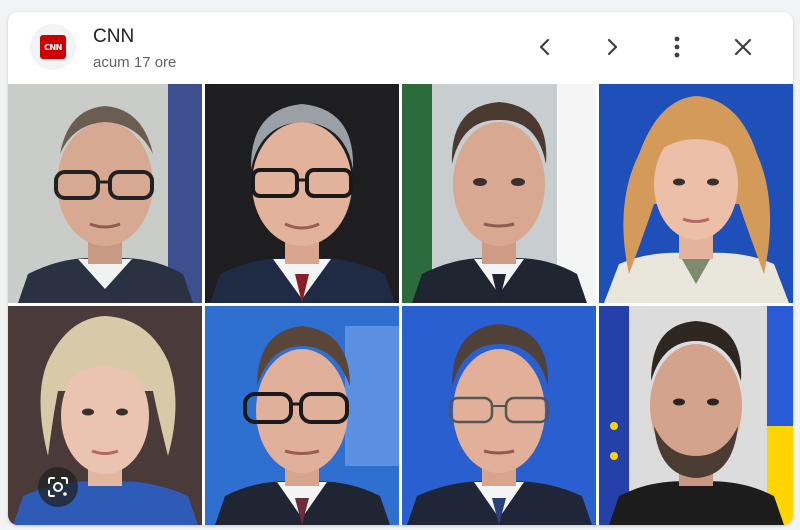 The height and width of the screenshot is (530, 800). What do you see at coordinates (113, 37) in the screenshot?
I see `source-name: CNN` at bounding box center [113, 37].